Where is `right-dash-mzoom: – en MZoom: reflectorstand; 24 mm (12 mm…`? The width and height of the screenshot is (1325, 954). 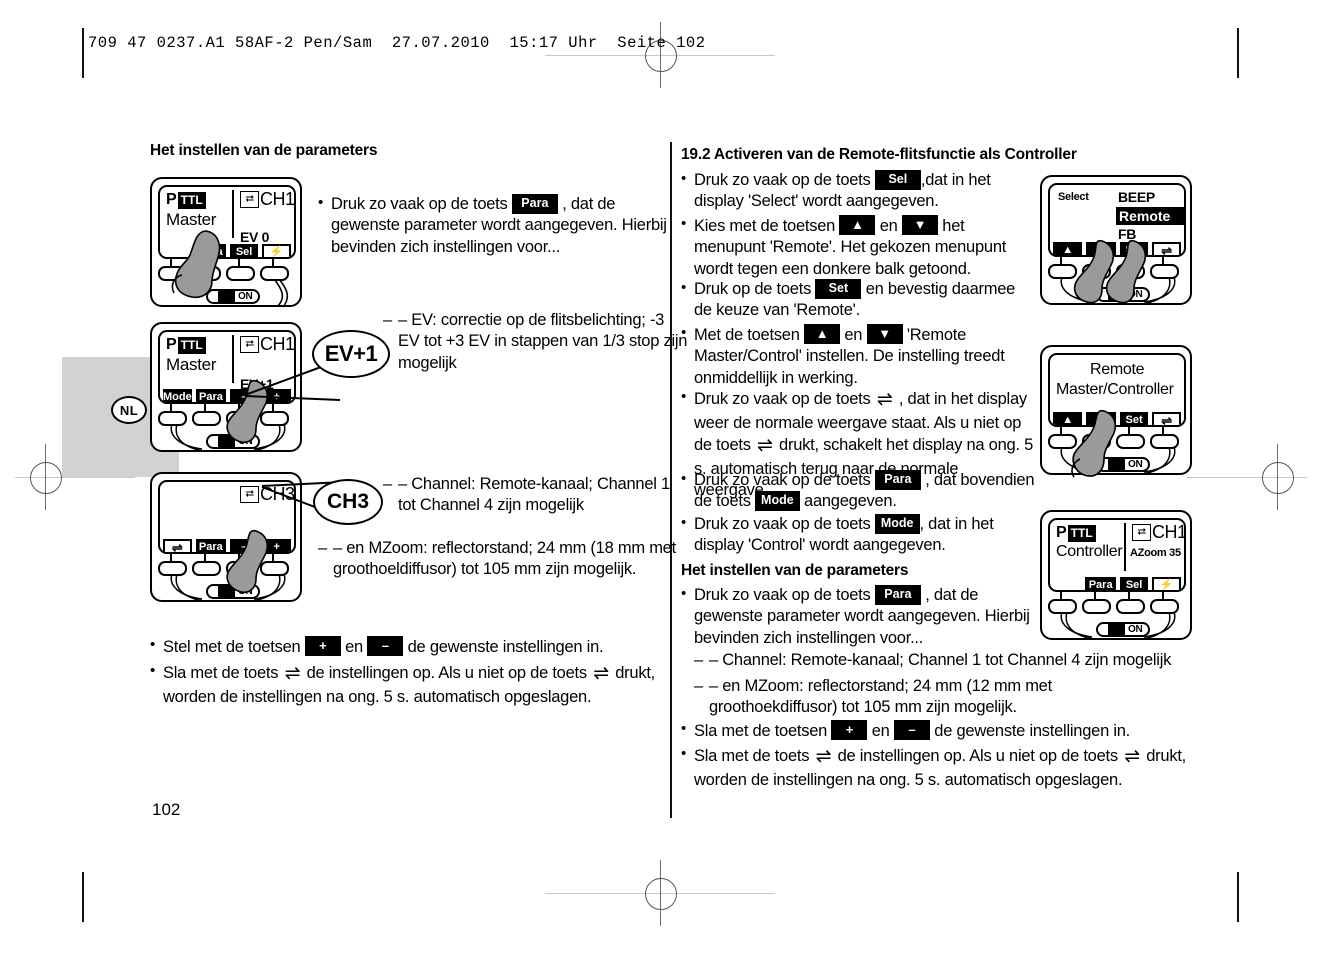
right-dash-mzoom: – en MZoom: reflectorstand; 24 mm (12 mm… is located at coordinates (936, 697).